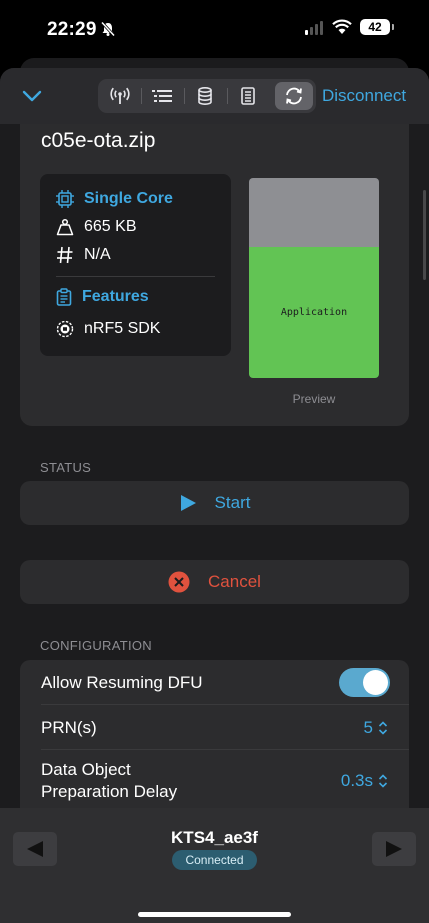  I want to click on sdk-row: nRF5 SDK, so click(108, 329).